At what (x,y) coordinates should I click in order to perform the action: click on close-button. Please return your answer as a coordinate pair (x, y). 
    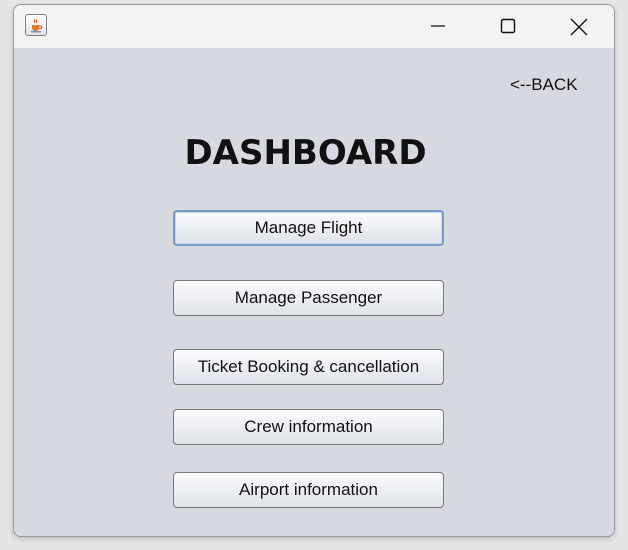
    Looking at the image, I should click on (578, 26).